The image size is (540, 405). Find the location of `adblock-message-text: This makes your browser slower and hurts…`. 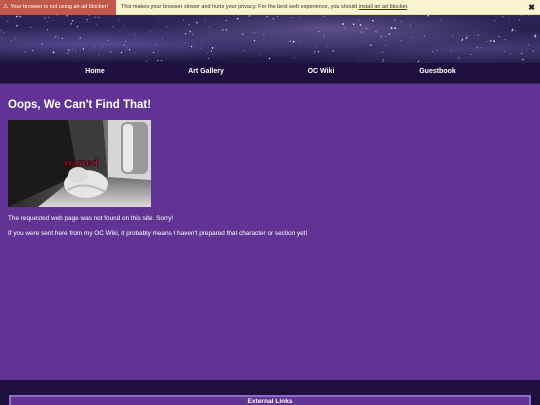

adblock-message-text: This makes your browser slower and hurts… is located at coordinates (239, 7).